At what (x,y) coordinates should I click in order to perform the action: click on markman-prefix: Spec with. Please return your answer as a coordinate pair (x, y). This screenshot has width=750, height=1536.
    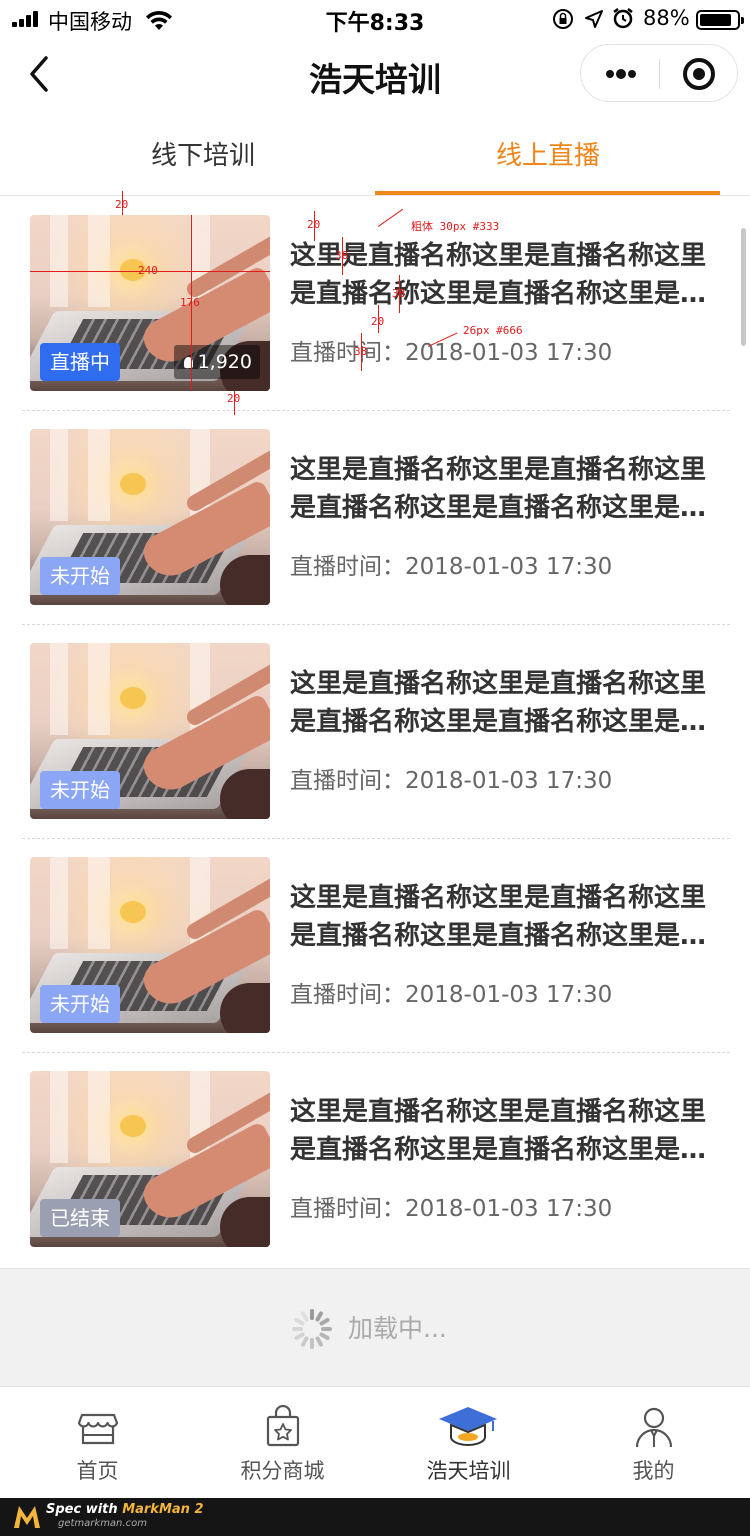
    Looking at the image, I should click on (84, 1509).